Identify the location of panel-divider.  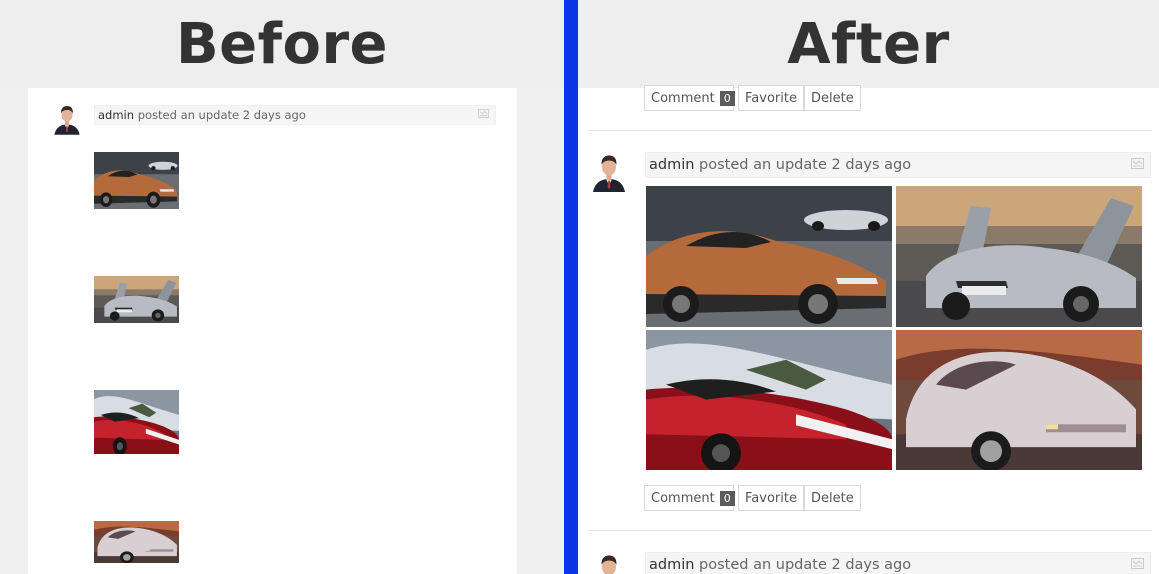
(571, 287).